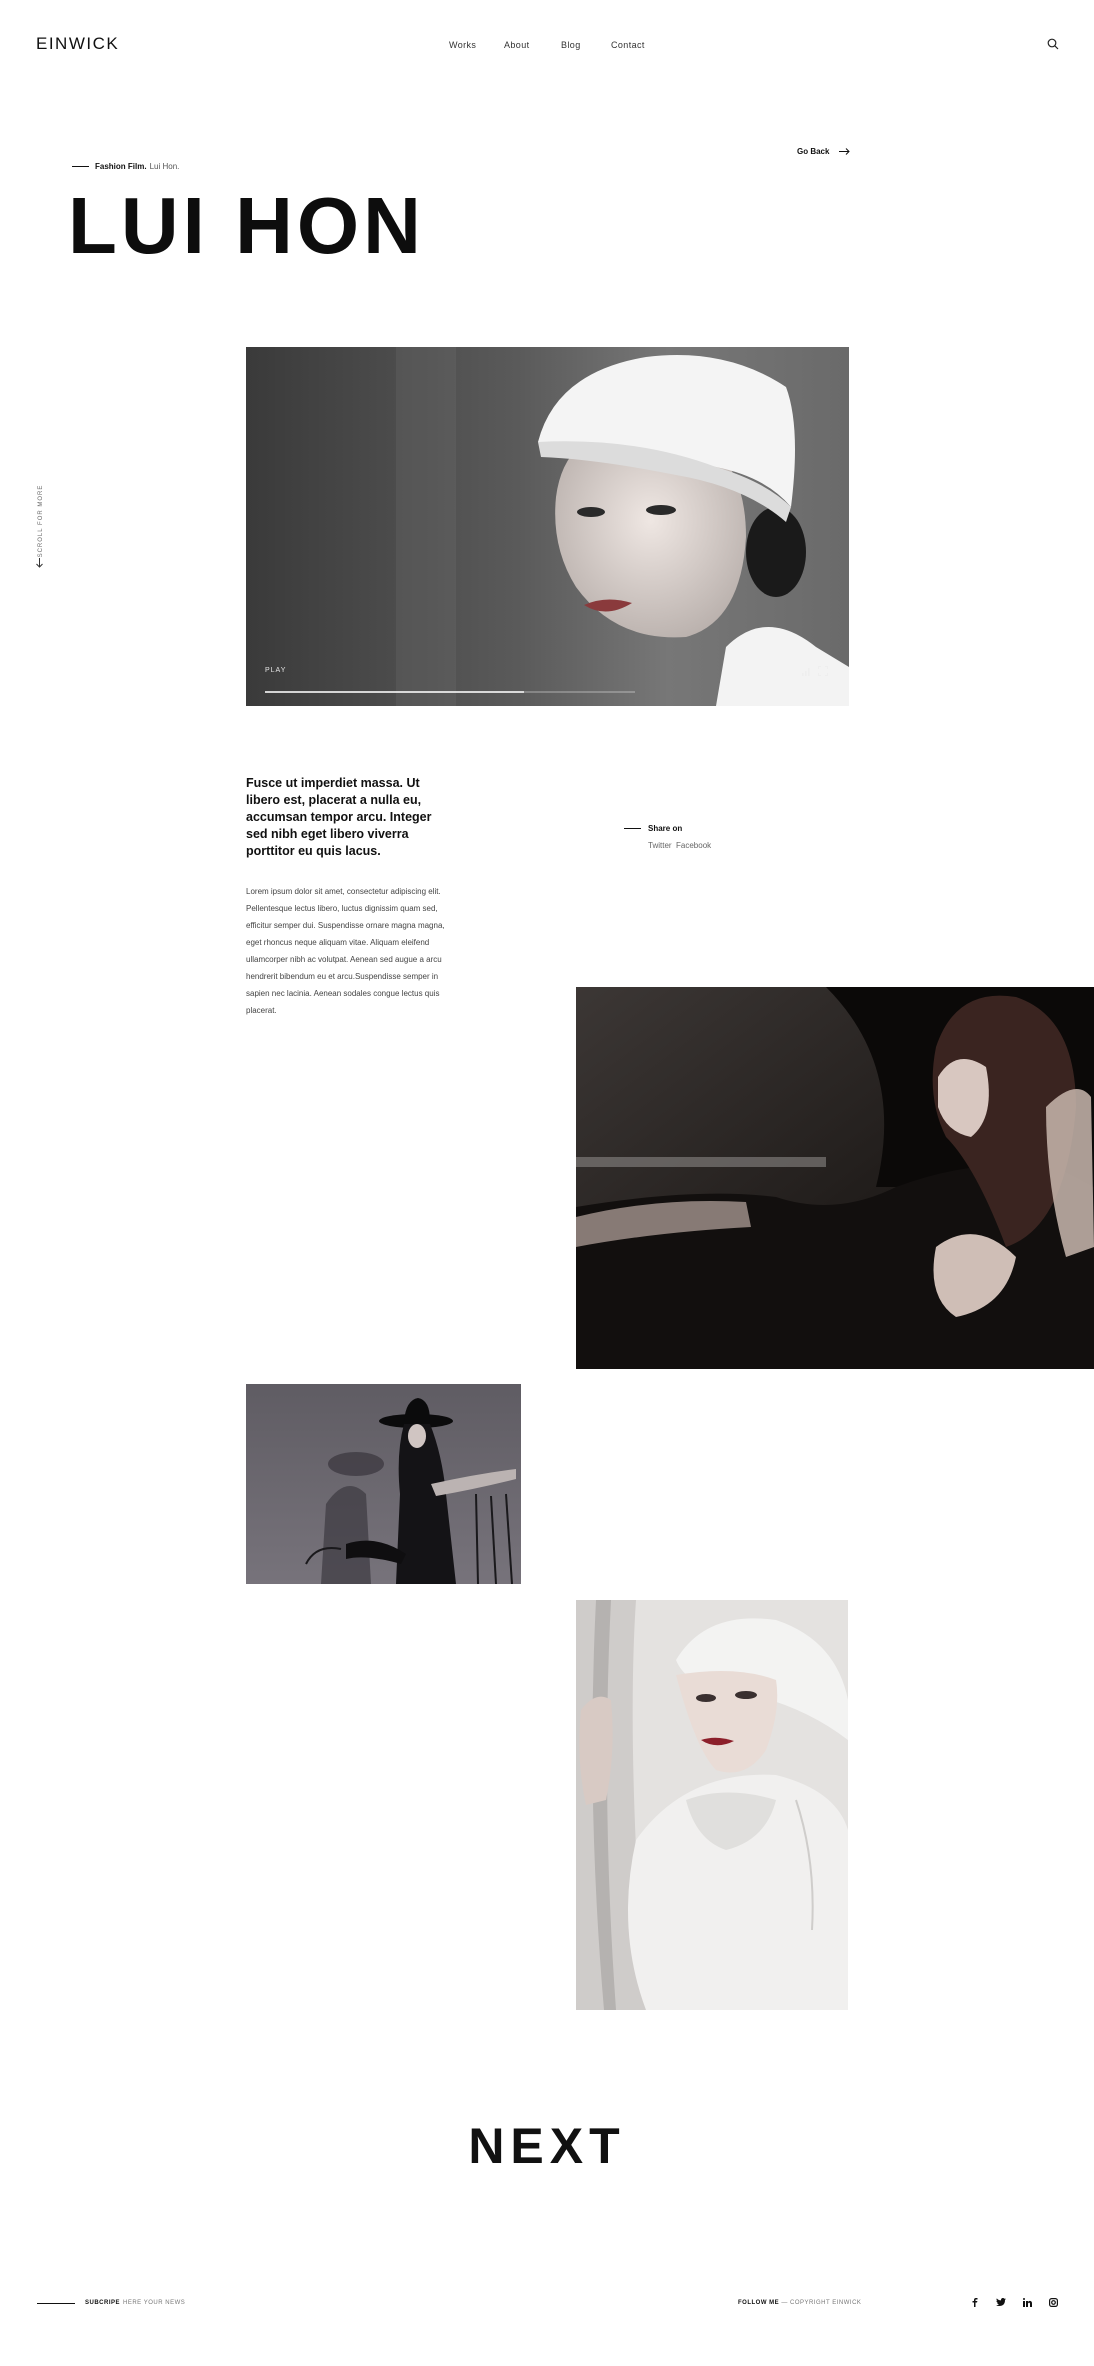 Image resolution: width=1094 pixels, height=2366 pixels. I want to click on video-progress-bar, so click(450, 692).